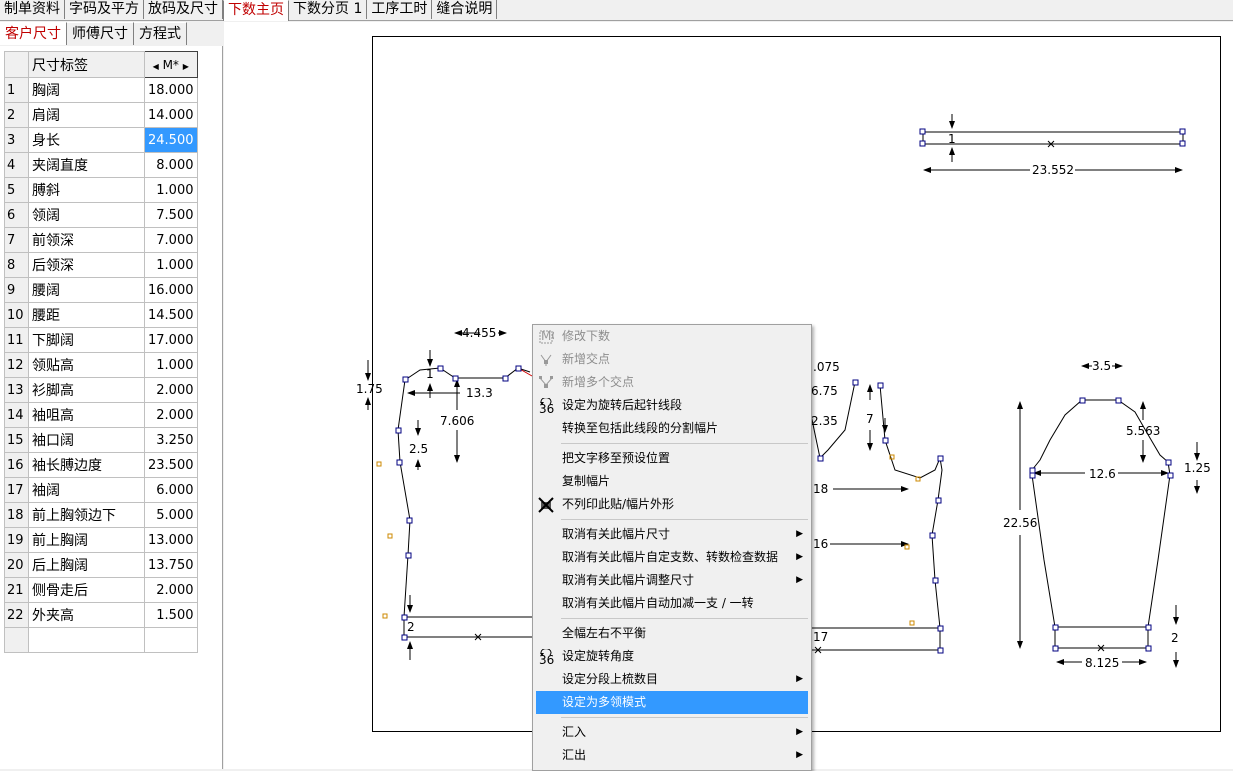 Image resolution: width=1233 pixels, height=771 pixels. What do you see at coordinates (1197, 468) in the screenshot?
I see `dim-sleeve-side: 1.25` at bounding box center [1197, 468].